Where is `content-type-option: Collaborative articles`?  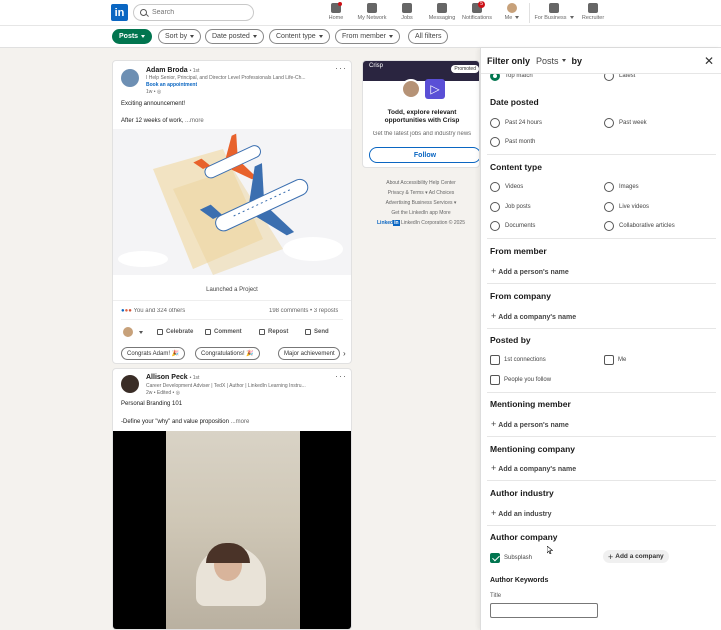
content-type-option: Collaborative articles is located at coordinates (639, 226).